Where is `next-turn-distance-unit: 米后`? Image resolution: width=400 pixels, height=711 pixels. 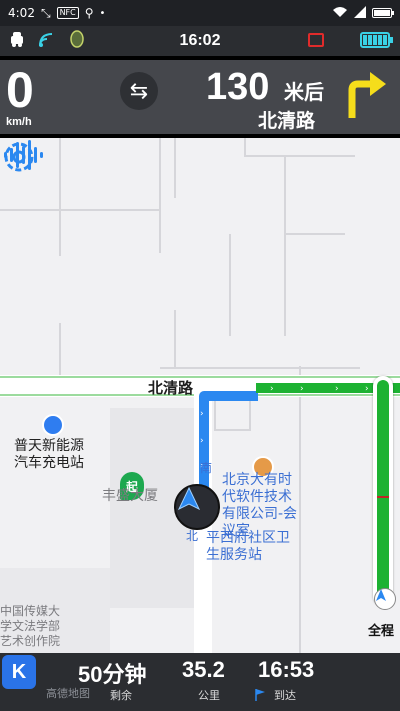
next-turn-distance-unit: 米后 is located at coordinates (304, 92).